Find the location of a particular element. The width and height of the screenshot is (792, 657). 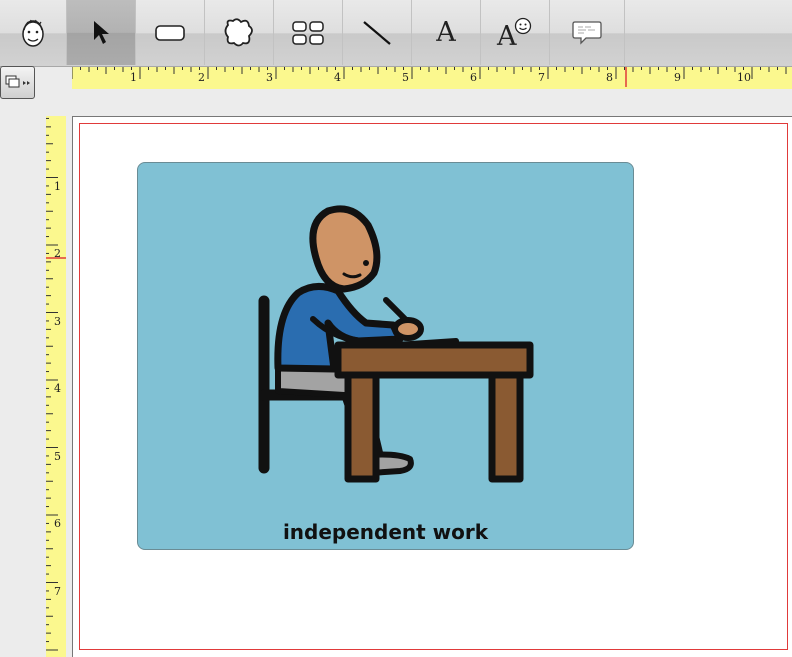

freeform-shape-icon is located at coordinates (238, 31).